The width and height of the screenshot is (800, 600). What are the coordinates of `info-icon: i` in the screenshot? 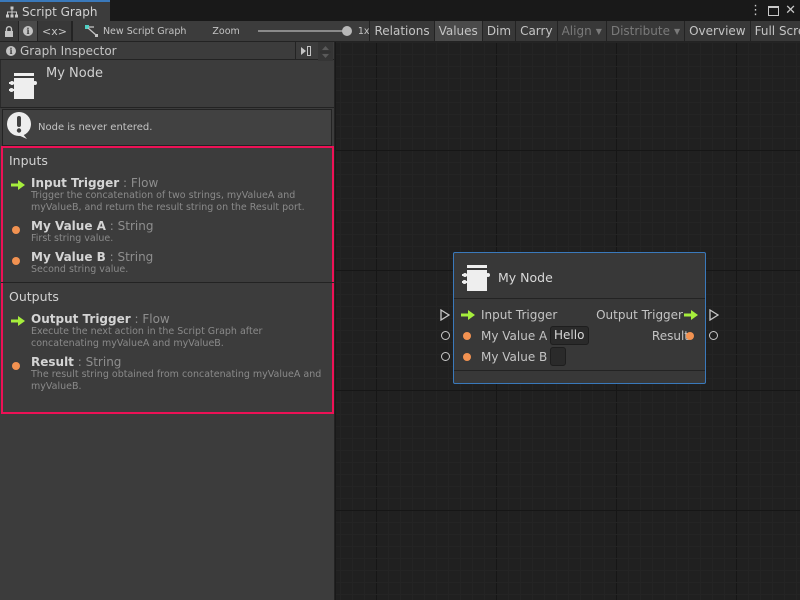 It's located at (28, 31).